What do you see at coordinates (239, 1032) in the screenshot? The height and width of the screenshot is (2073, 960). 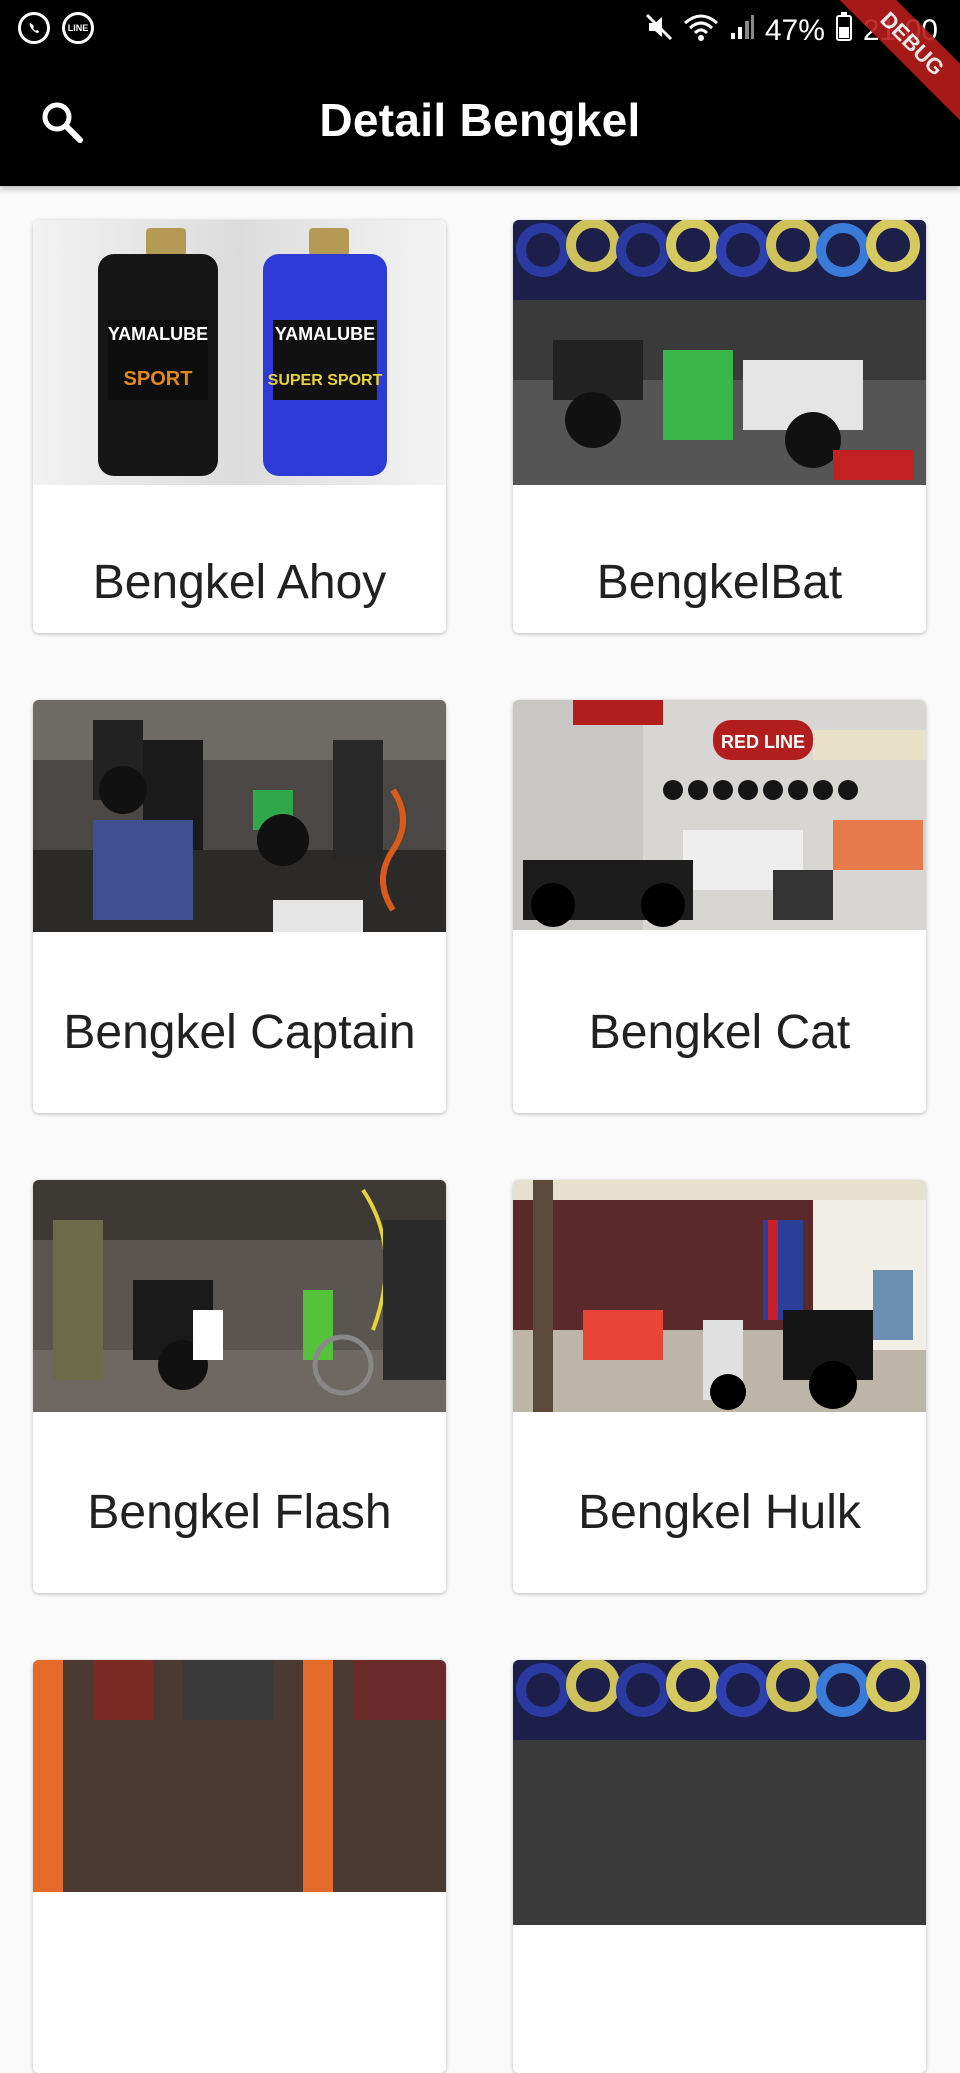 I see `workshop-name: Bengkel Captain` at bounding box center [239, 1032].